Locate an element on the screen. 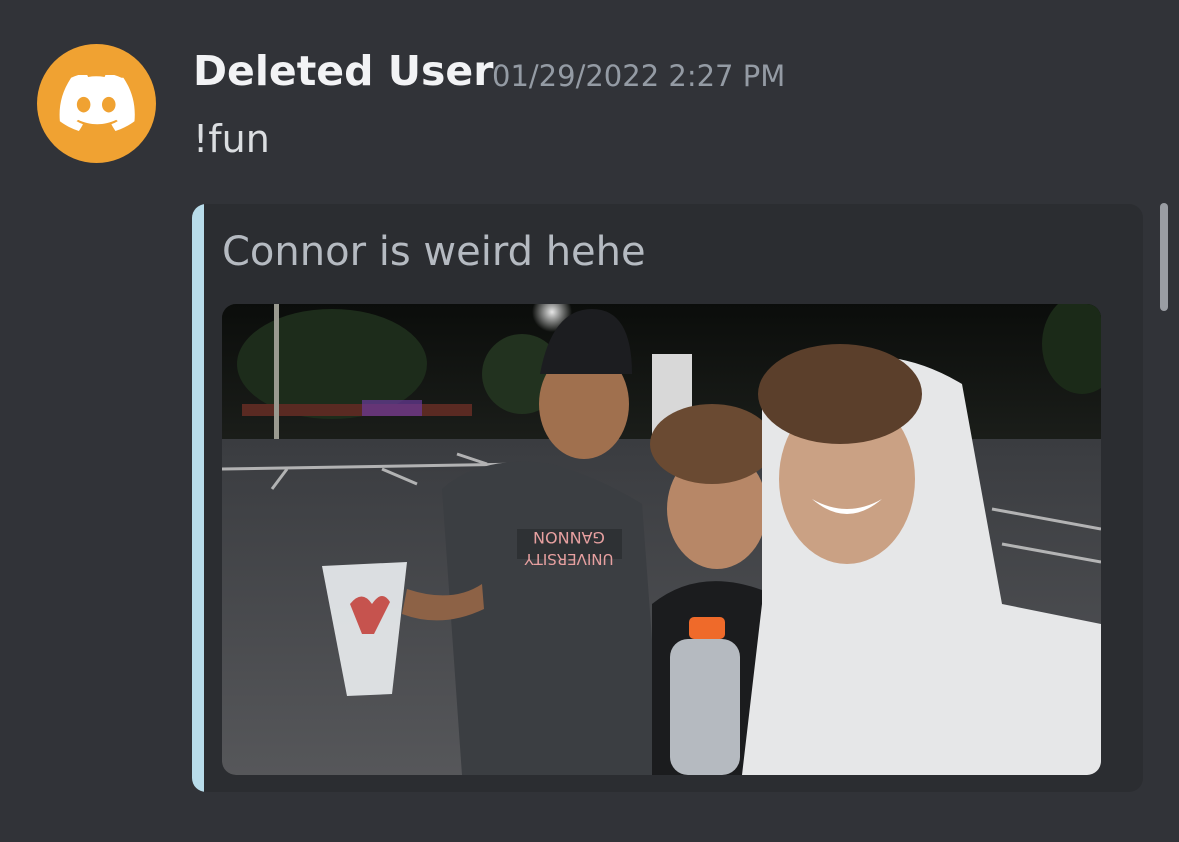 This screenshot has width=1179, height=842. shirt-text-1: GANNON is located at coordinates (569, 537).